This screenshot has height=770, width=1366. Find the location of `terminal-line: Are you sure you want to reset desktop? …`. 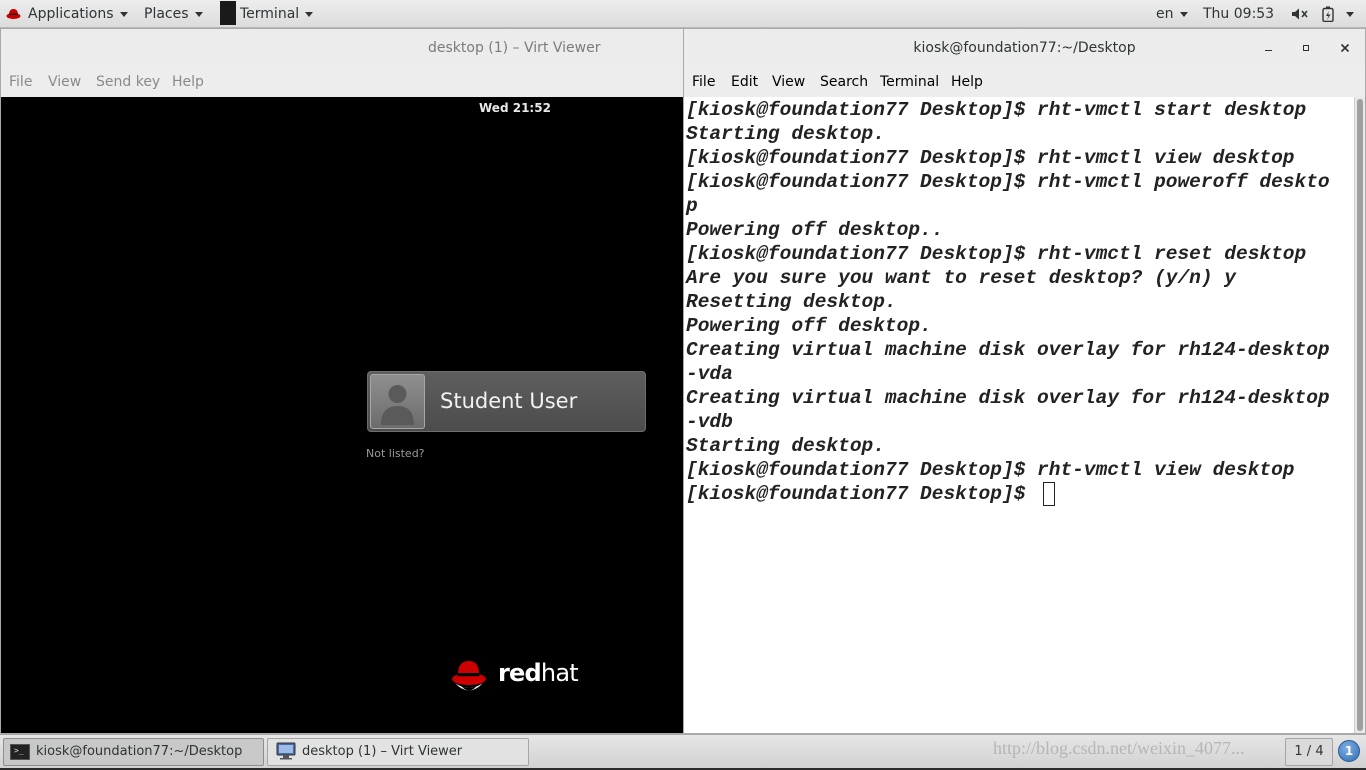

terminal-line: Are you sure you want to reset desktop? … is located at coordinates (961, 278).